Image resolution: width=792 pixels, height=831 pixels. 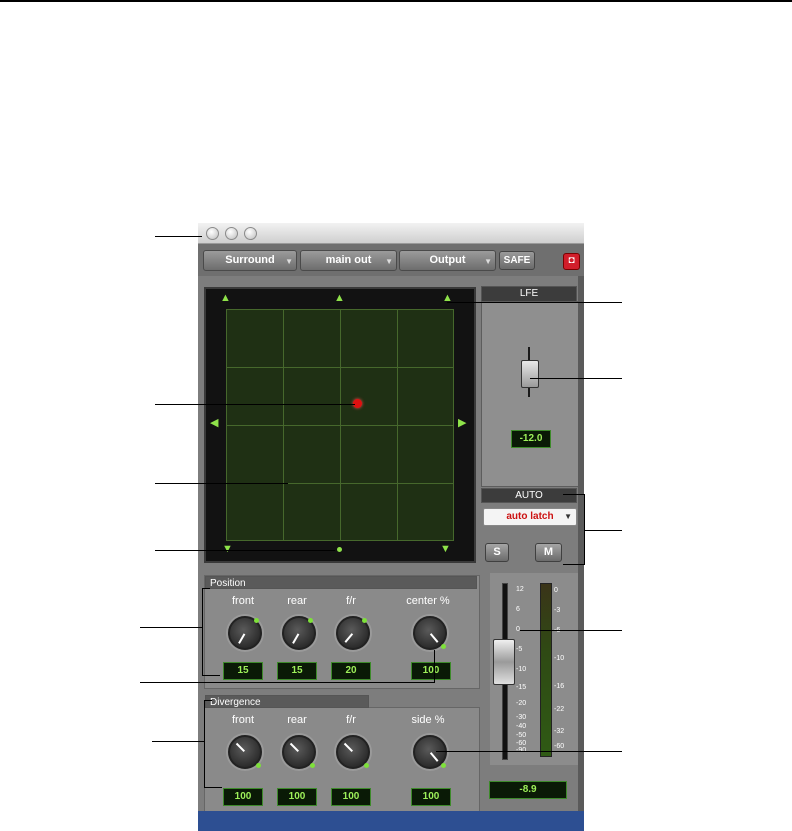 I want to click on position-title: Position, so click(x=341, y=582).